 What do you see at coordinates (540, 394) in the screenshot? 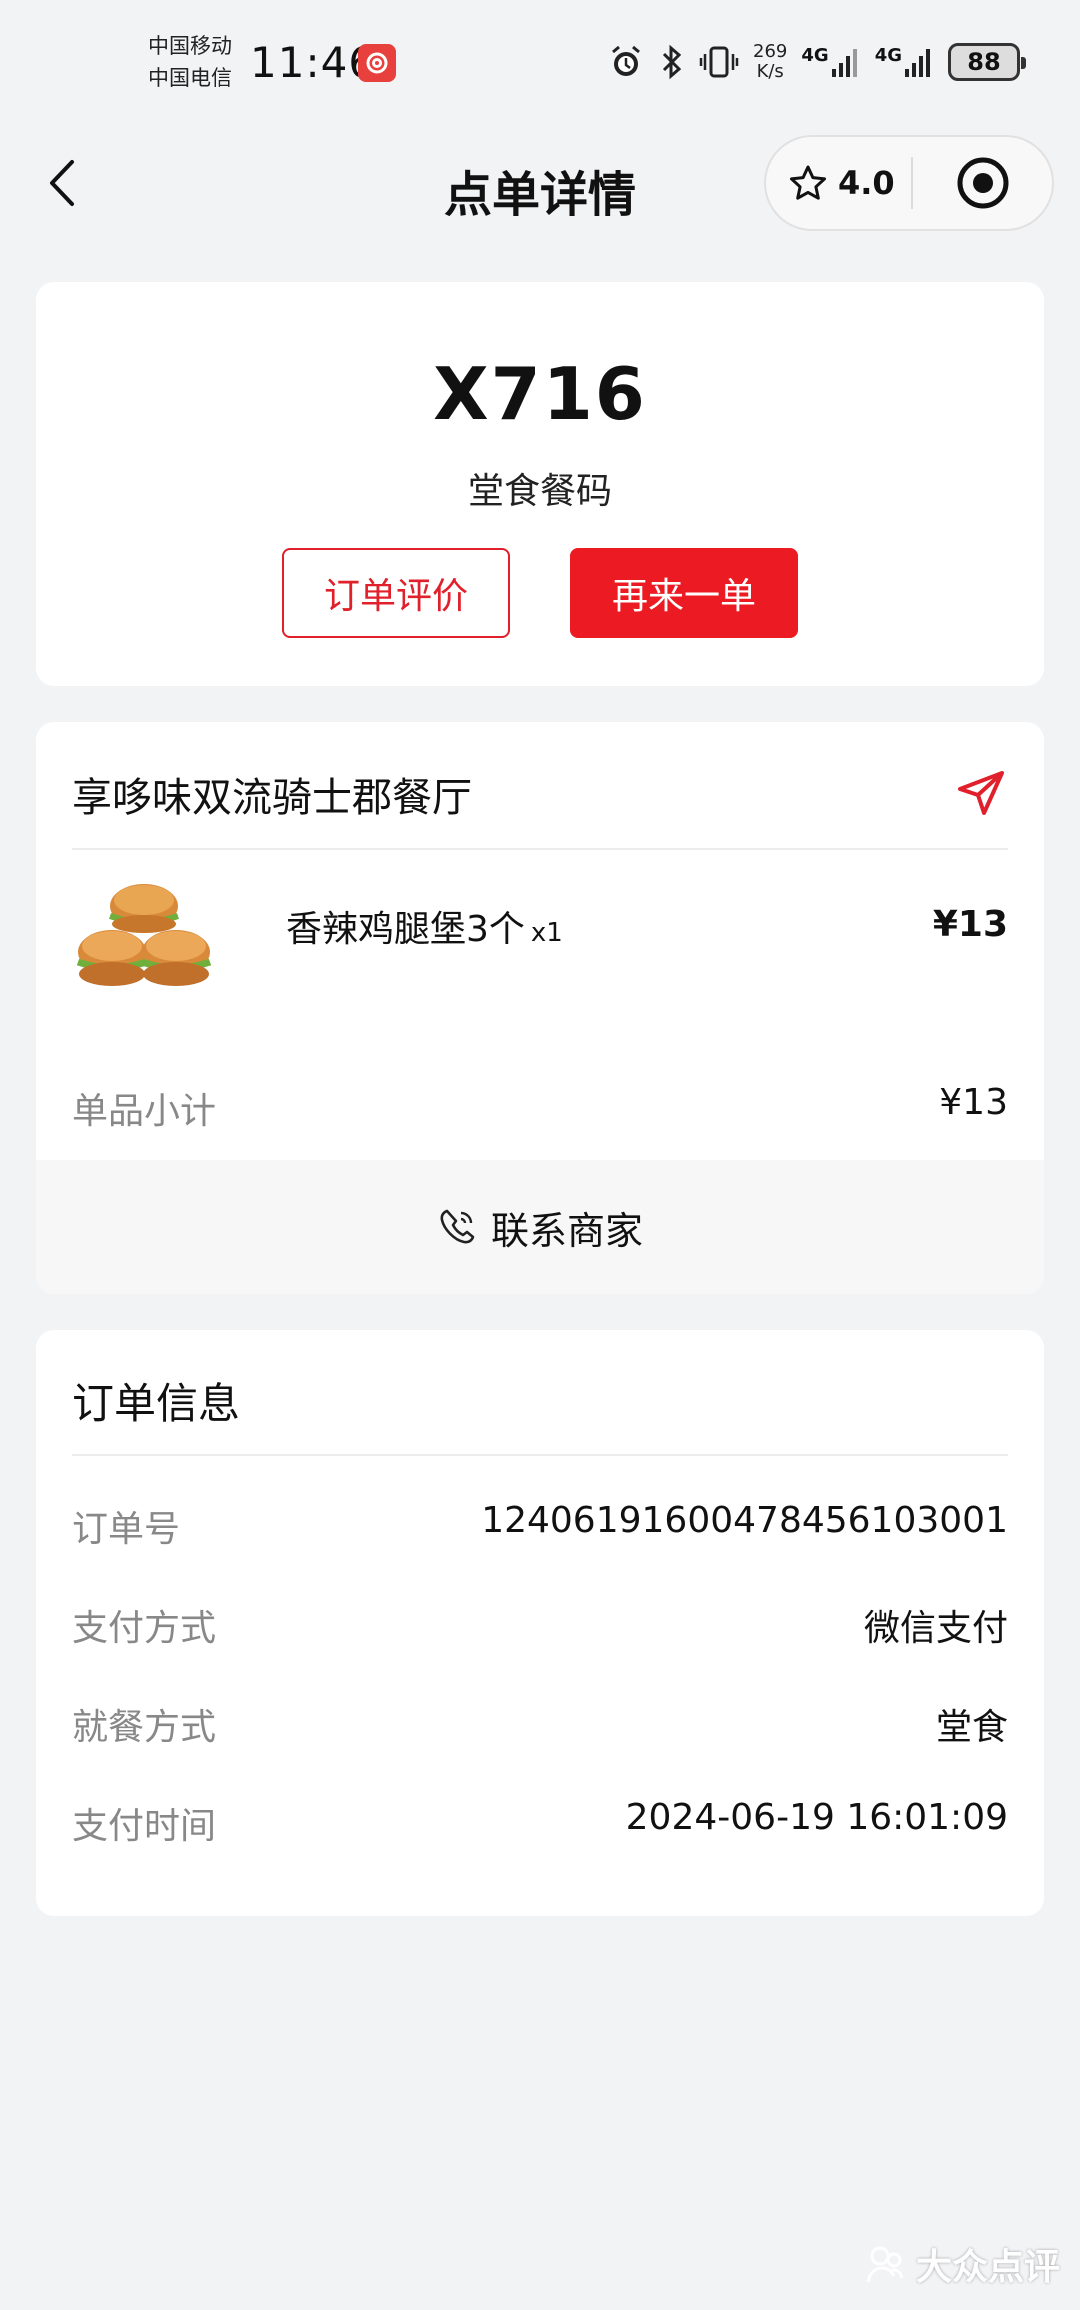
I see `pickup-code: X716` at bounding box center [540, 394].